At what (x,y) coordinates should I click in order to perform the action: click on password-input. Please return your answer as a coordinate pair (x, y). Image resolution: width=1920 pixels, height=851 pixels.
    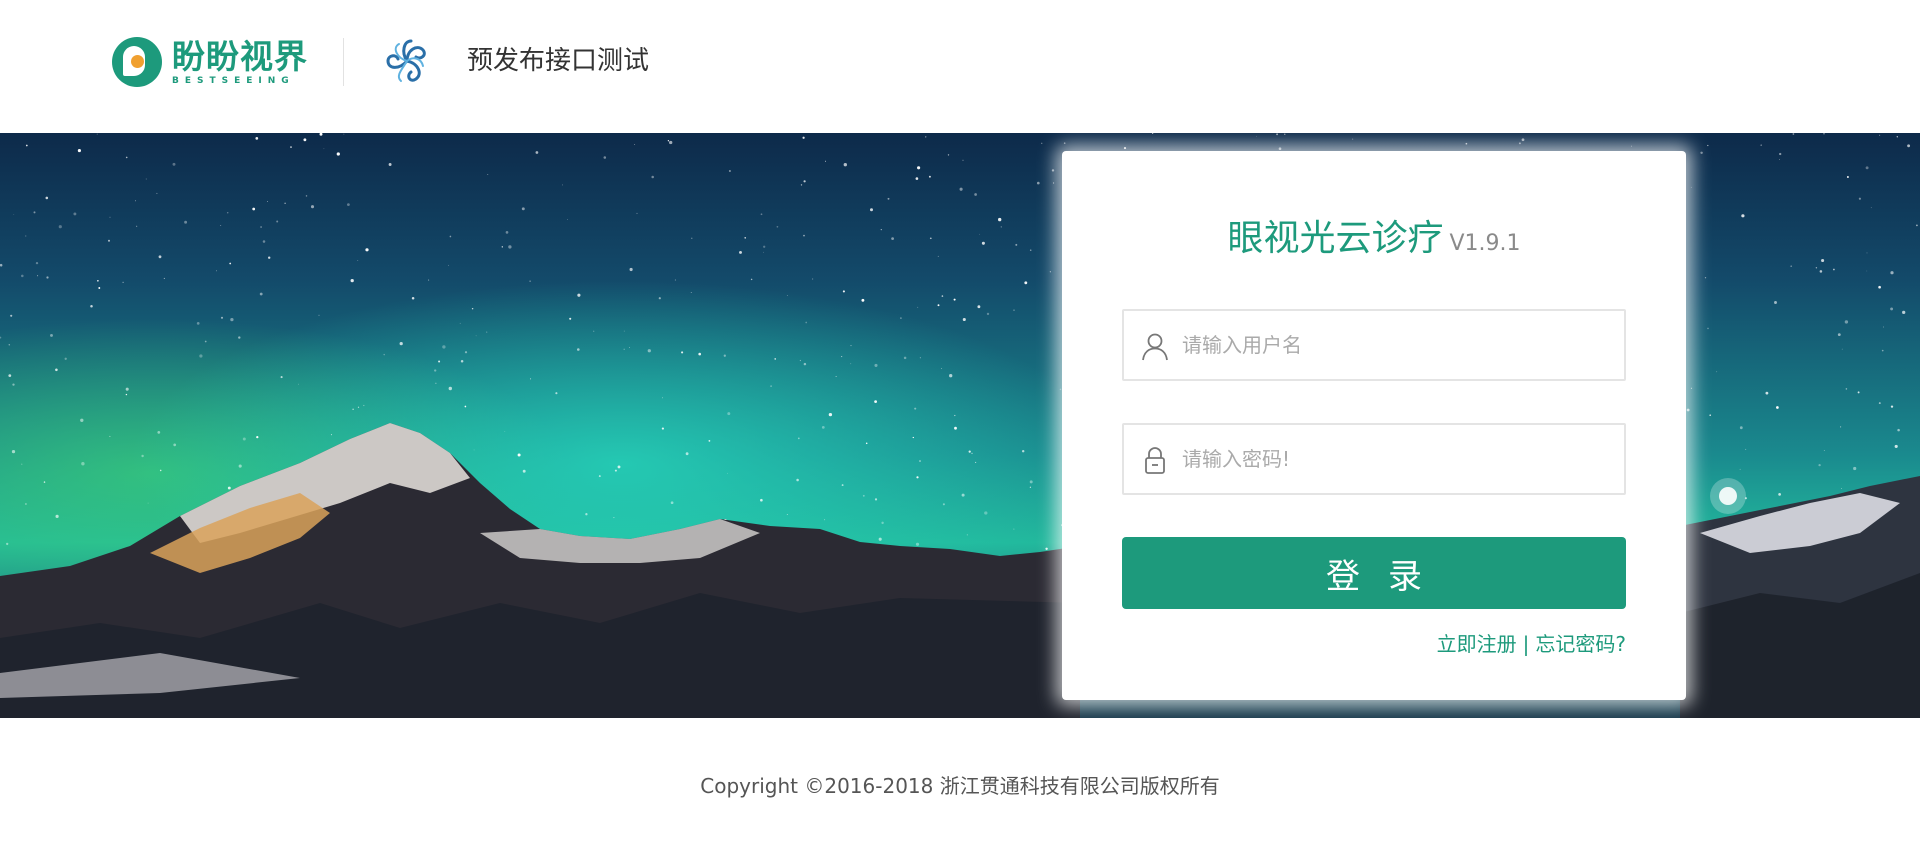
    Looking at the image, I should click on (1397, 459).